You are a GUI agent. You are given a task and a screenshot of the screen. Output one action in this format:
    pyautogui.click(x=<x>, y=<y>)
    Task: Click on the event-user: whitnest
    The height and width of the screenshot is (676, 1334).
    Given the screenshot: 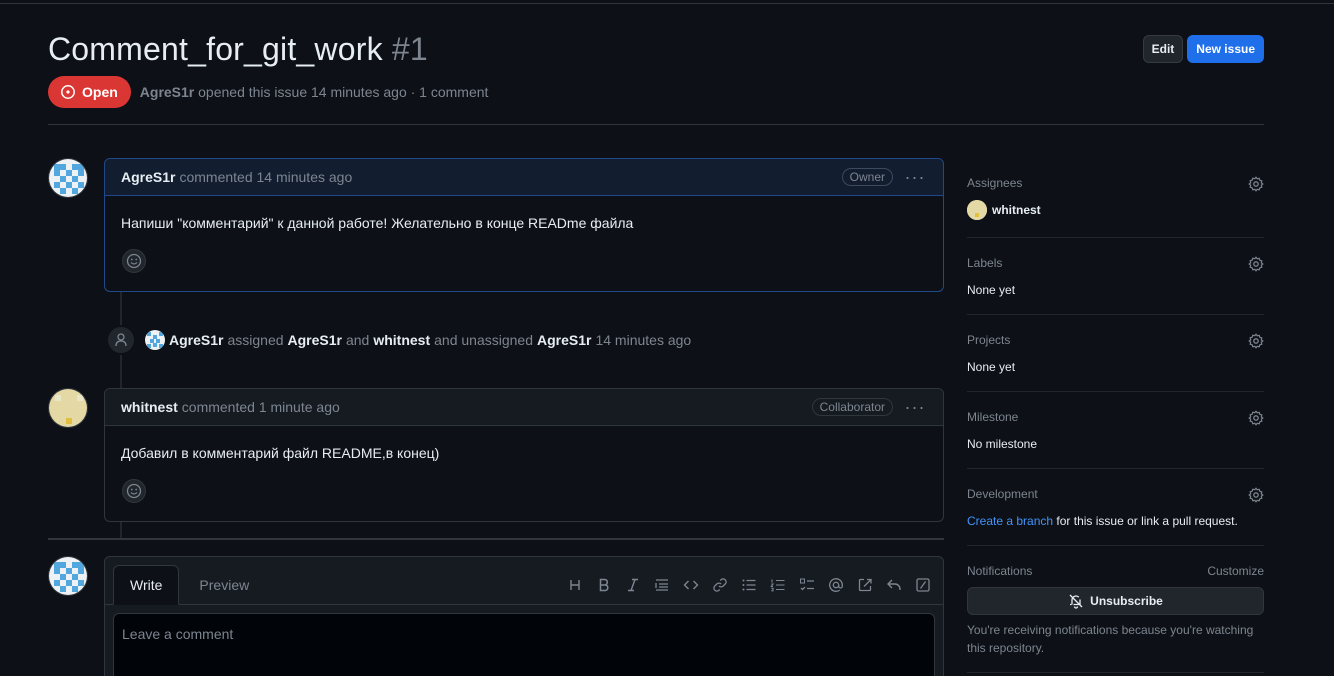 What is the action you would take?
    pyautogui.click(x=401, y=340)
    